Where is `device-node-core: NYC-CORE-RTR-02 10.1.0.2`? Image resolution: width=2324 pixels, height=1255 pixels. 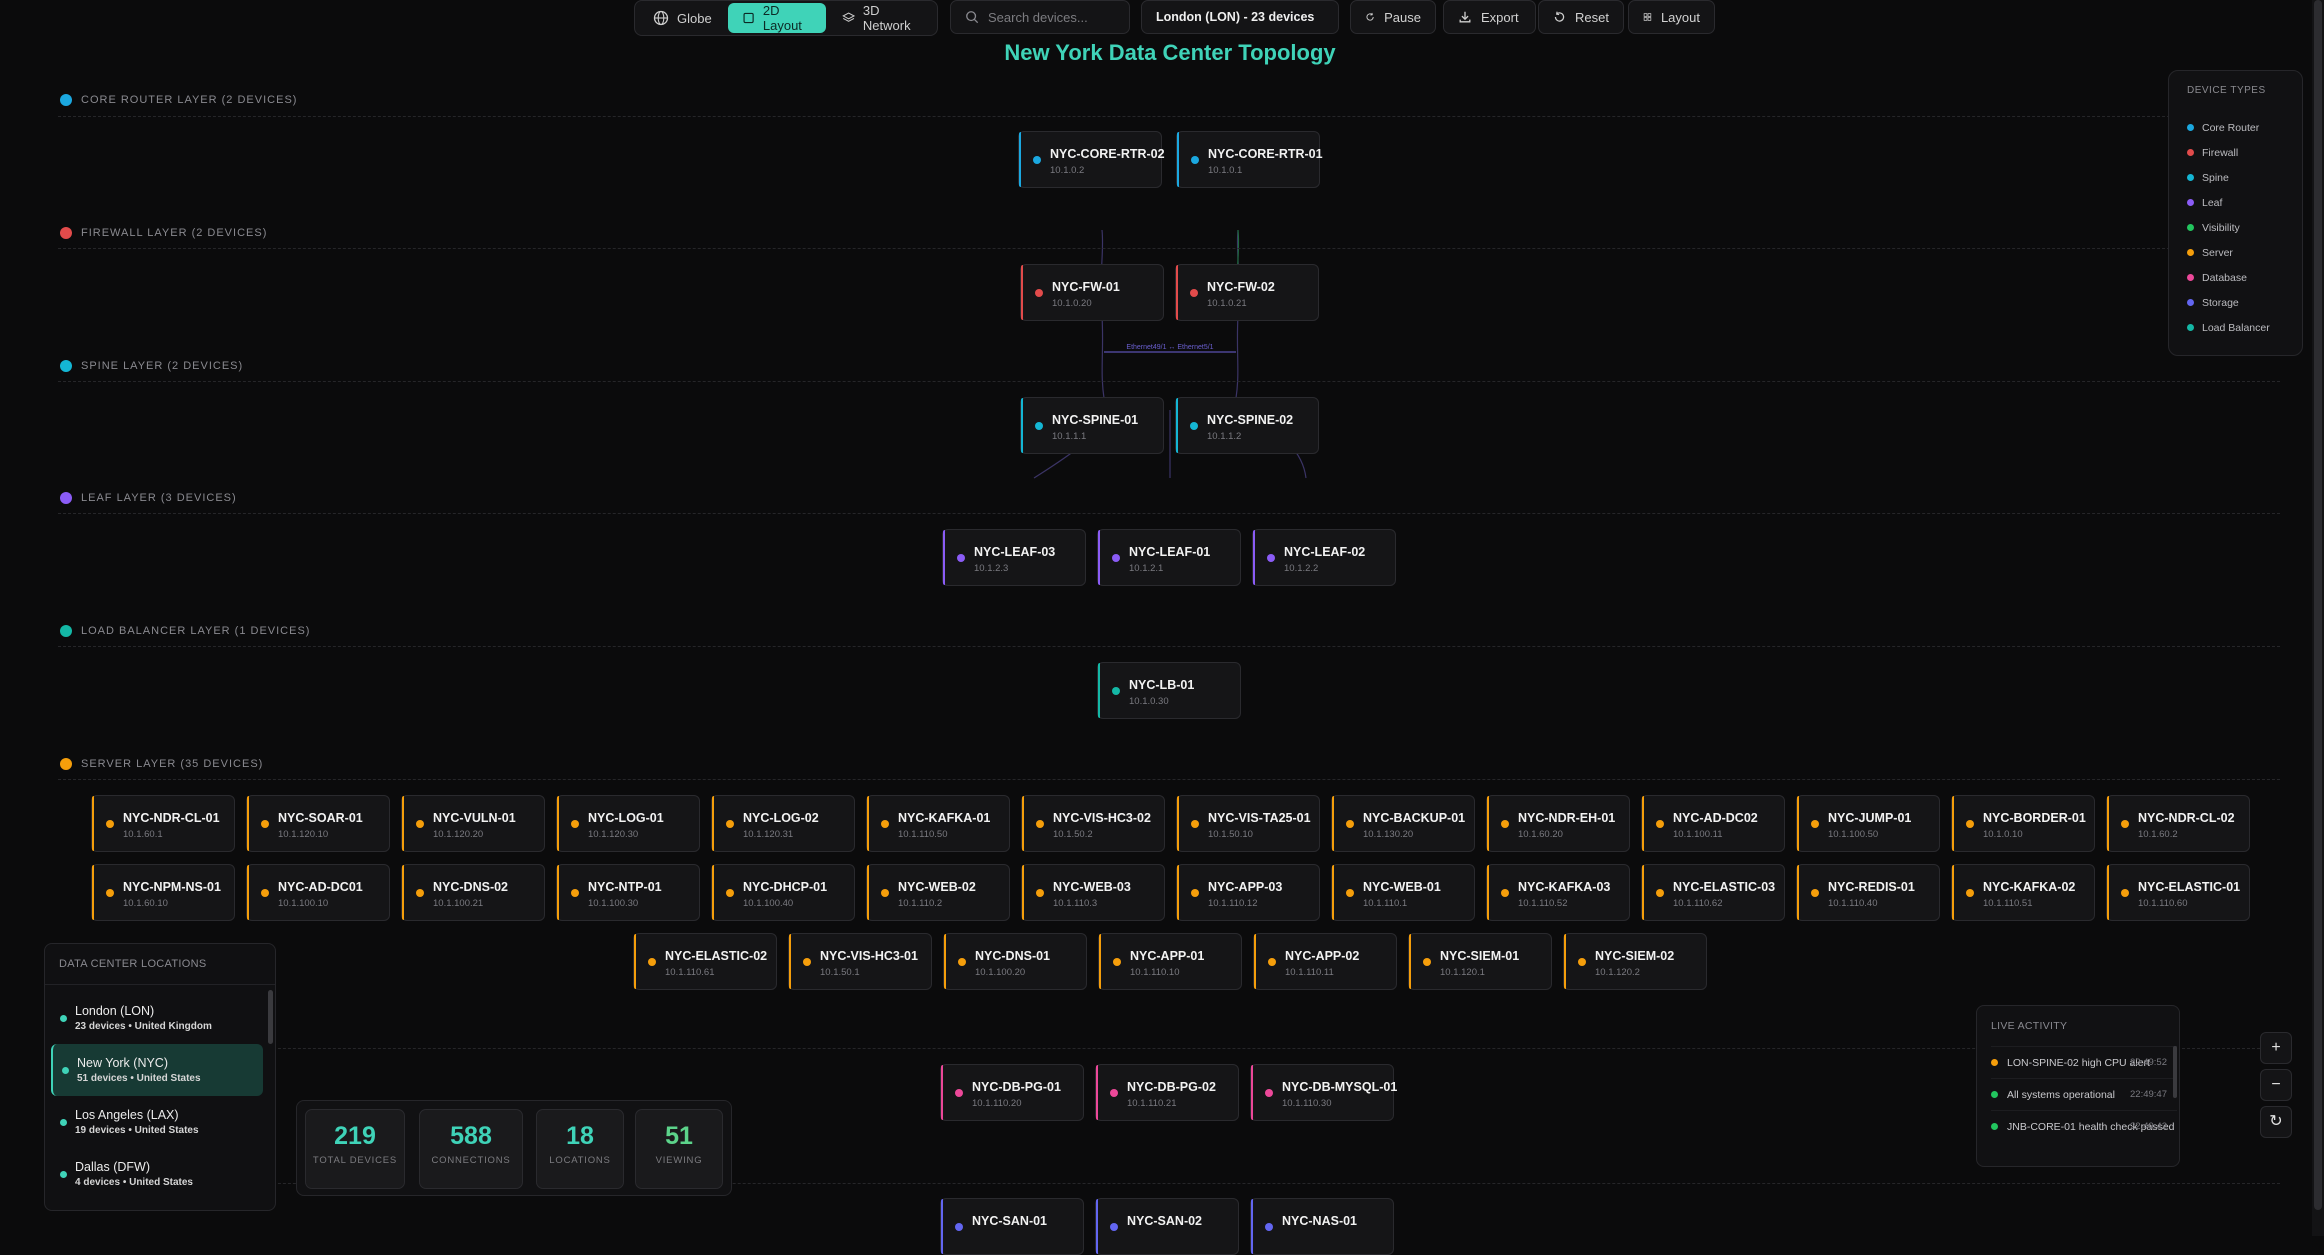 device-node-core: NYC-CORE-RTR-02 10.1.0.2 is located at coordinates (1091, 159).